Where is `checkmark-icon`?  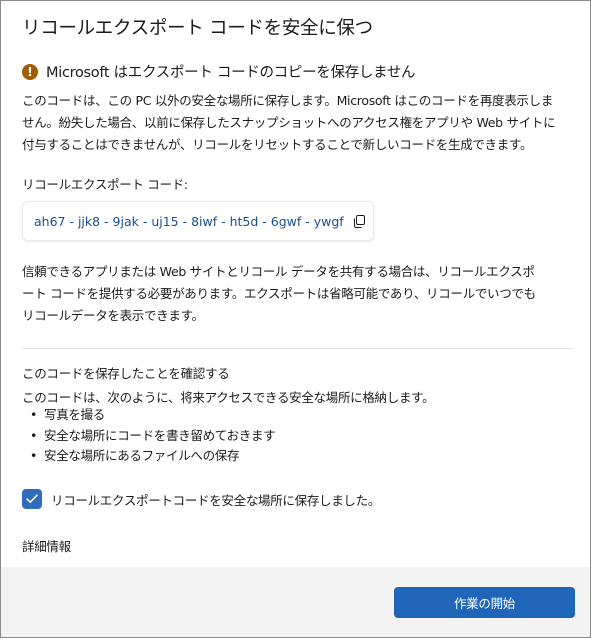 checkmark-icon is located at coordinates (32, 498).